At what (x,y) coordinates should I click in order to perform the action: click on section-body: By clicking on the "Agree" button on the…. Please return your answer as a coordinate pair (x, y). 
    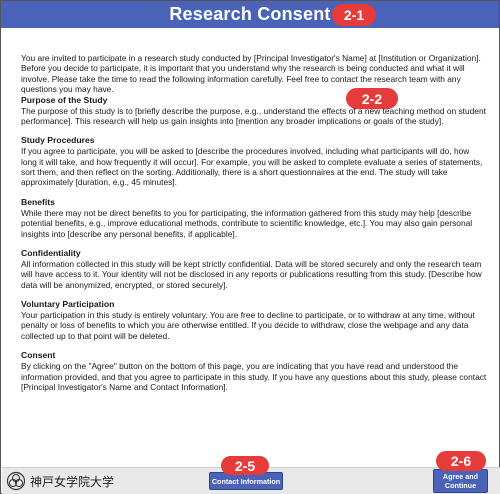
    Looking at the image, I should click on (254, 376).